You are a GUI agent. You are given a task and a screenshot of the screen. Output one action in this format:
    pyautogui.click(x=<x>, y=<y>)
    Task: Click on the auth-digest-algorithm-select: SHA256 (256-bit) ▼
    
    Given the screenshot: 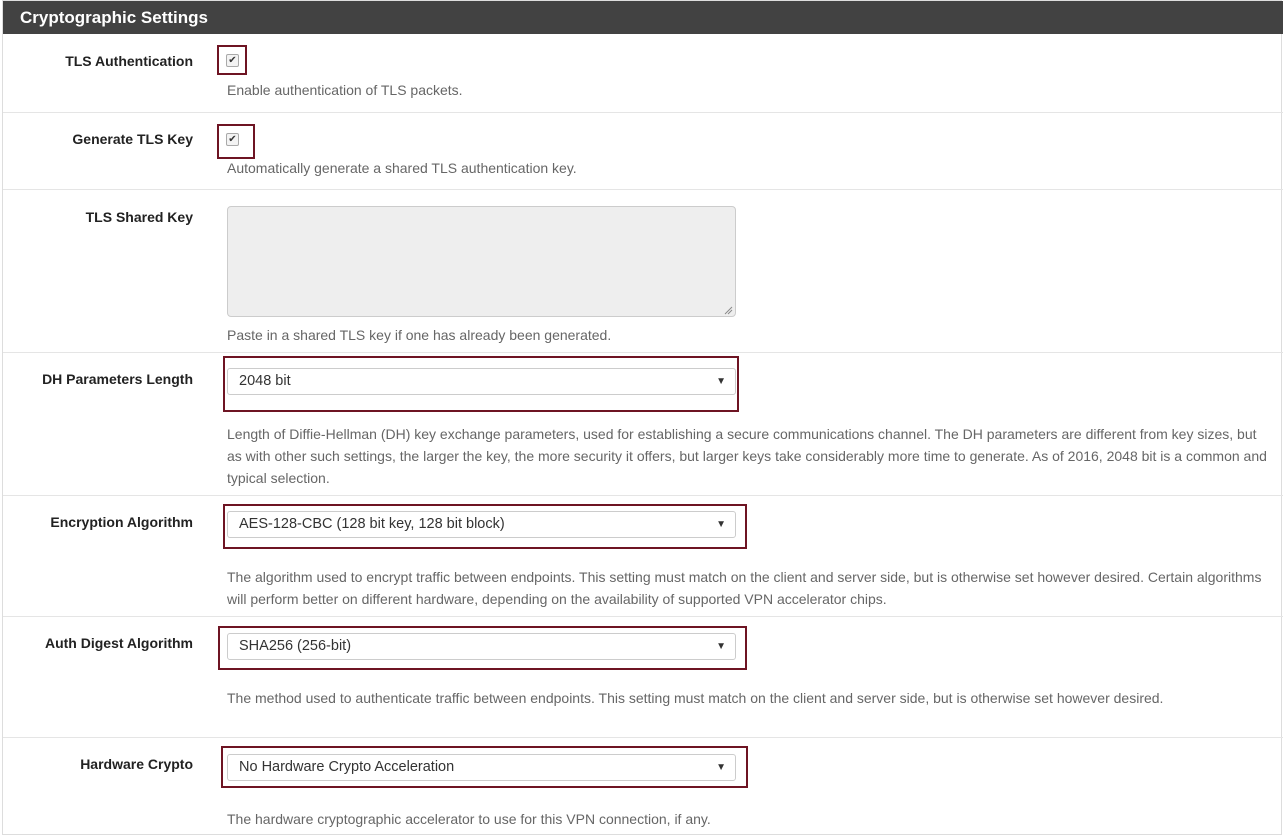 What is the action you would take?
    pyautogui.click(x=481, y=646)
    